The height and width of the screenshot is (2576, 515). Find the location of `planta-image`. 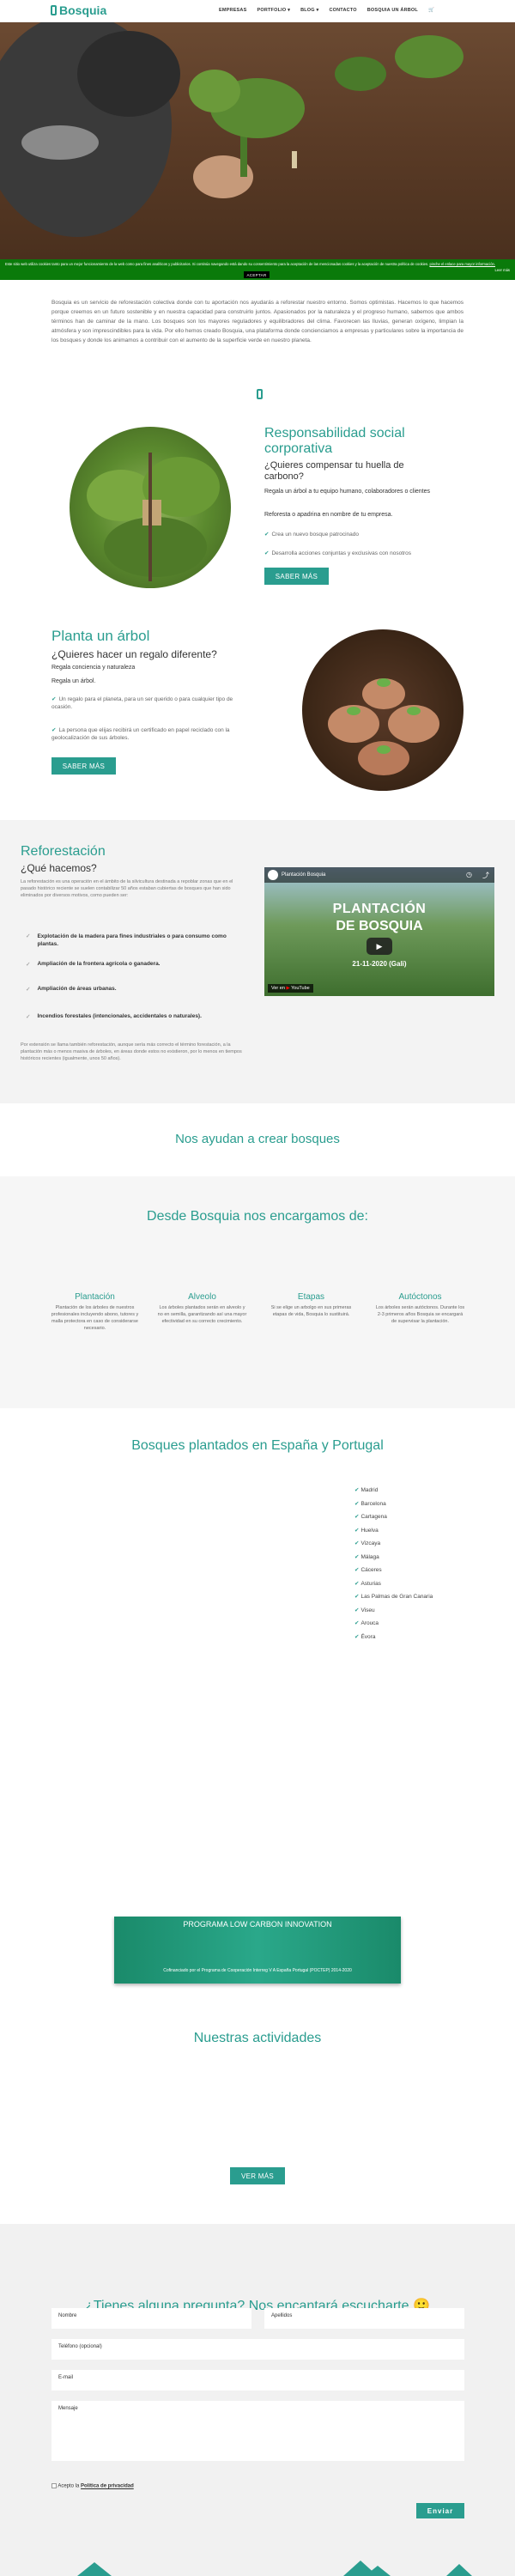

planta-image is located at coordinates (383, 710).